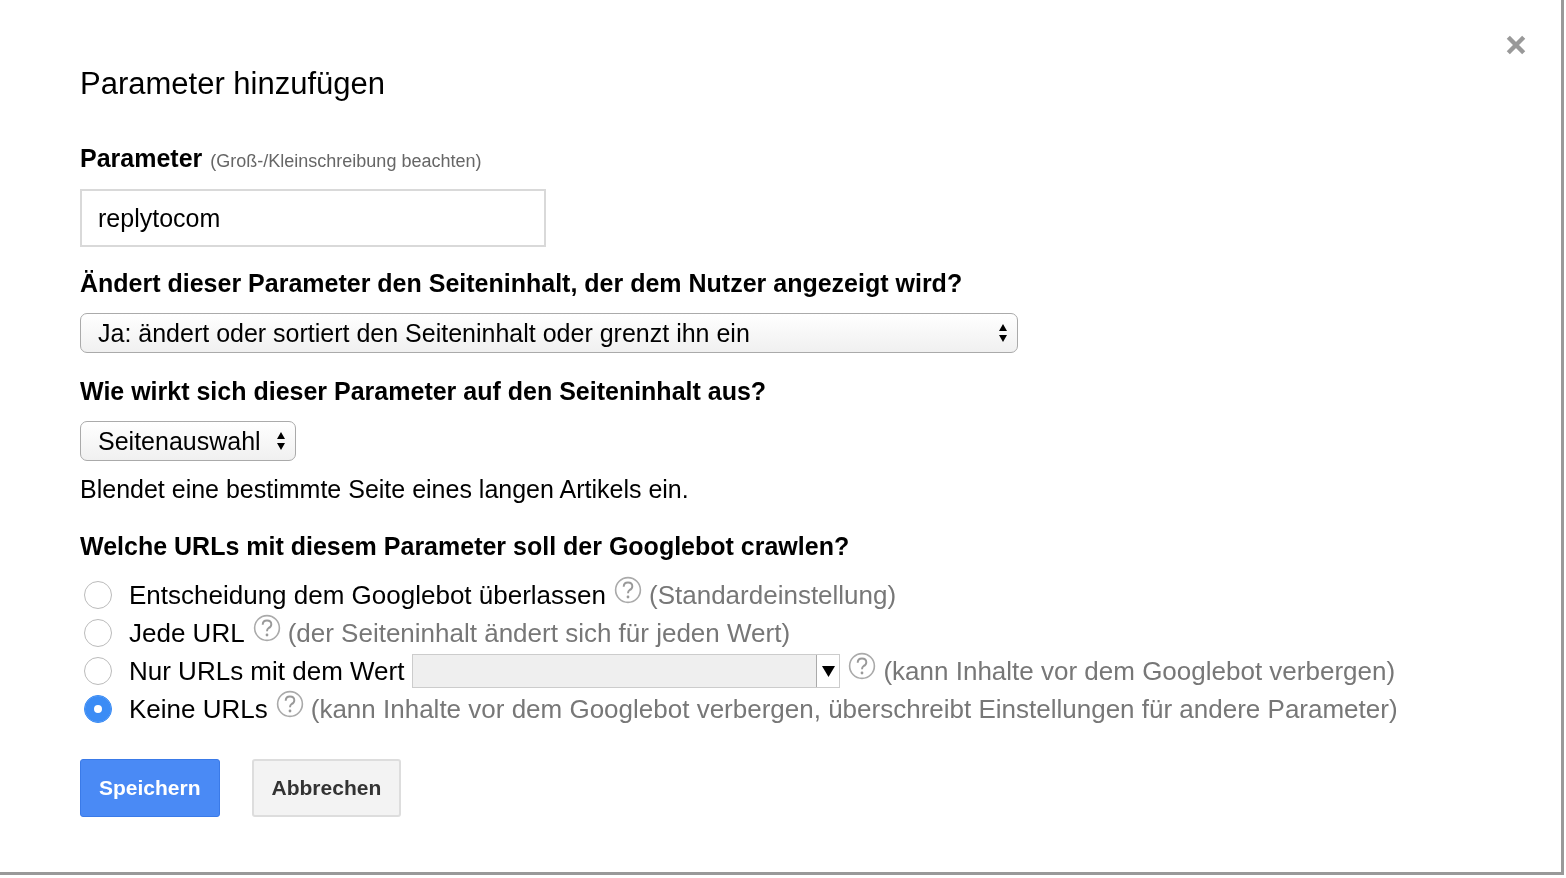  Describe the element at coordinates (233, 84) in the screenshot. I see `dialog-title: Parameter hinzufügen` at that location.